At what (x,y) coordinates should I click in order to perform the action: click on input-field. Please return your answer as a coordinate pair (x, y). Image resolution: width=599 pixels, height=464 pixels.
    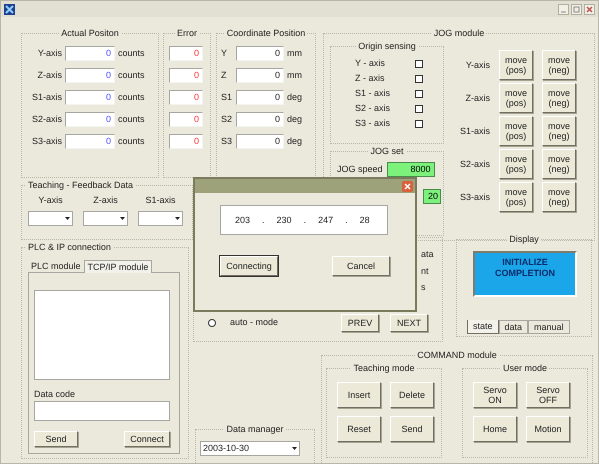
    Looking at the image, I should click on (102, 411).